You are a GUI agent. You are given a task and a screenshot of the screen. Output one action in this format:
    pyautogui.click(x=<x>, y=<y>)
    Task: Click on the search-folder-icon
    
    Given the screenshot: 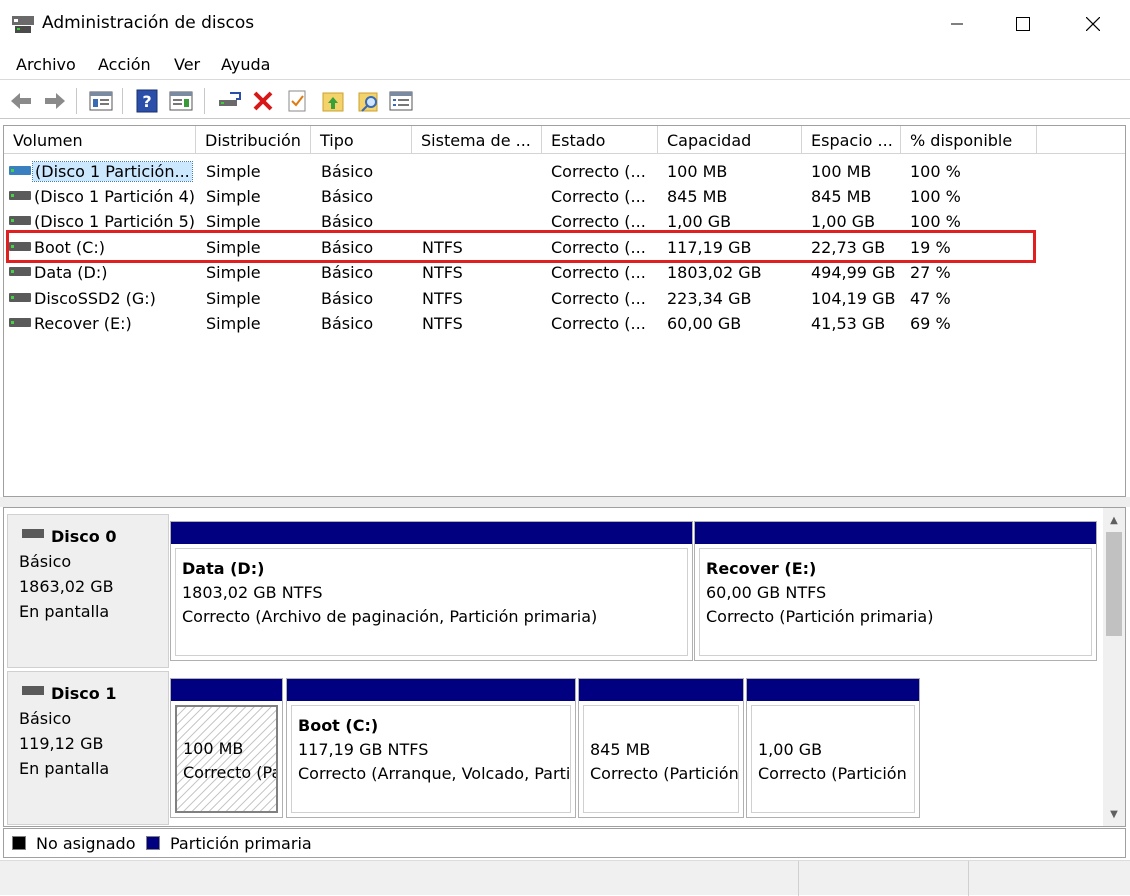 What is the action you would take?
    pyautogui.click(x=369, y=101)
    